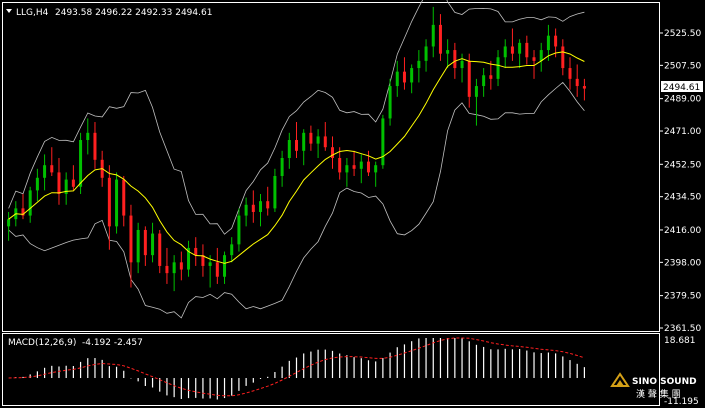  What do you see at coordinates (112, 343) in the screenshot?
I see `macd-values: -4.192 -2.457` at bounding box center [112, 343].